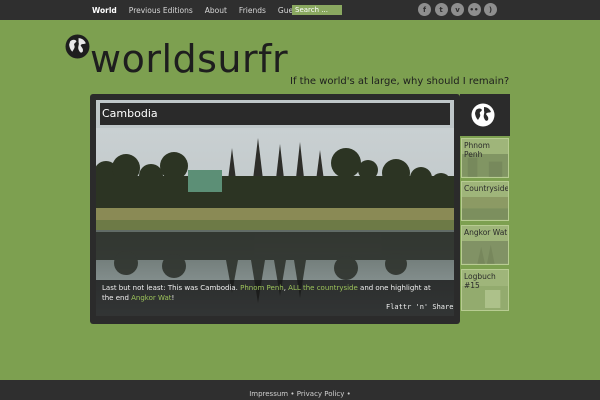  I want to click on thumbnail-angkor-wat: Angkor Wat, so click(485, 245).